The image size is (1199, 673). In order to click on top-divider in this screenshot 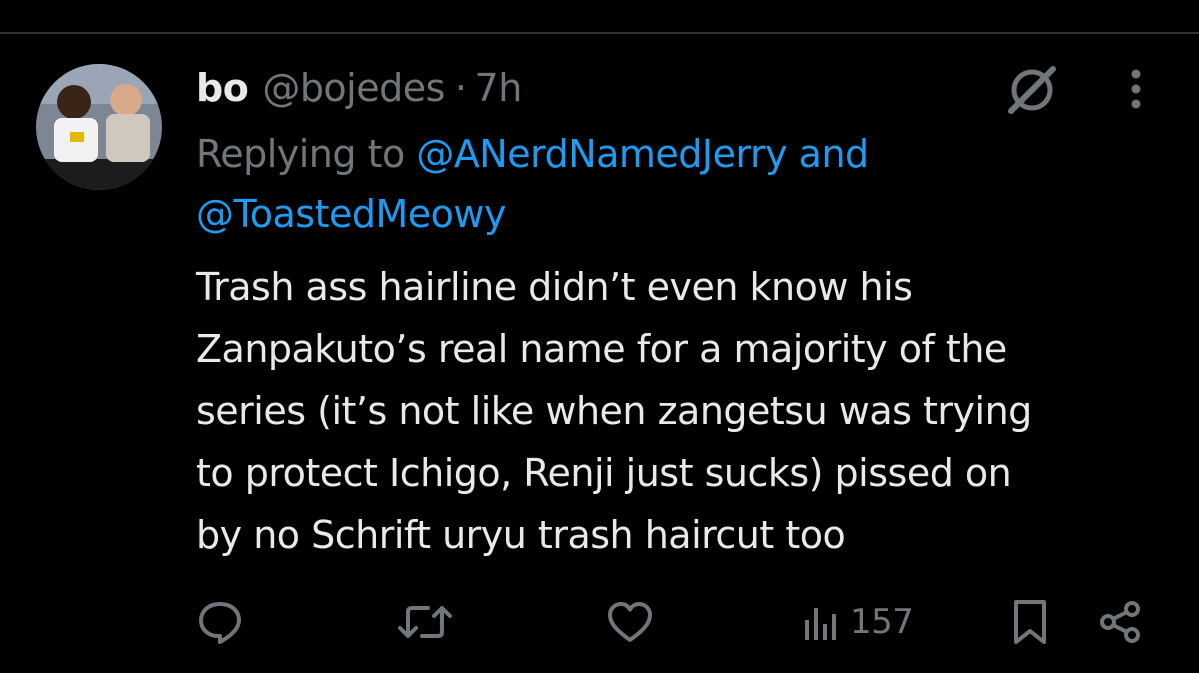, I will do `click(599, 33)`.